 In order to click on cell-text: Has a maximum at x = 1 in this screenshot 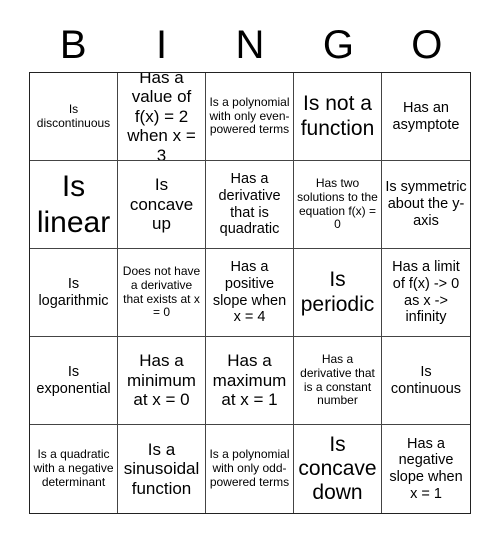, I will do `click(249, 380)`.